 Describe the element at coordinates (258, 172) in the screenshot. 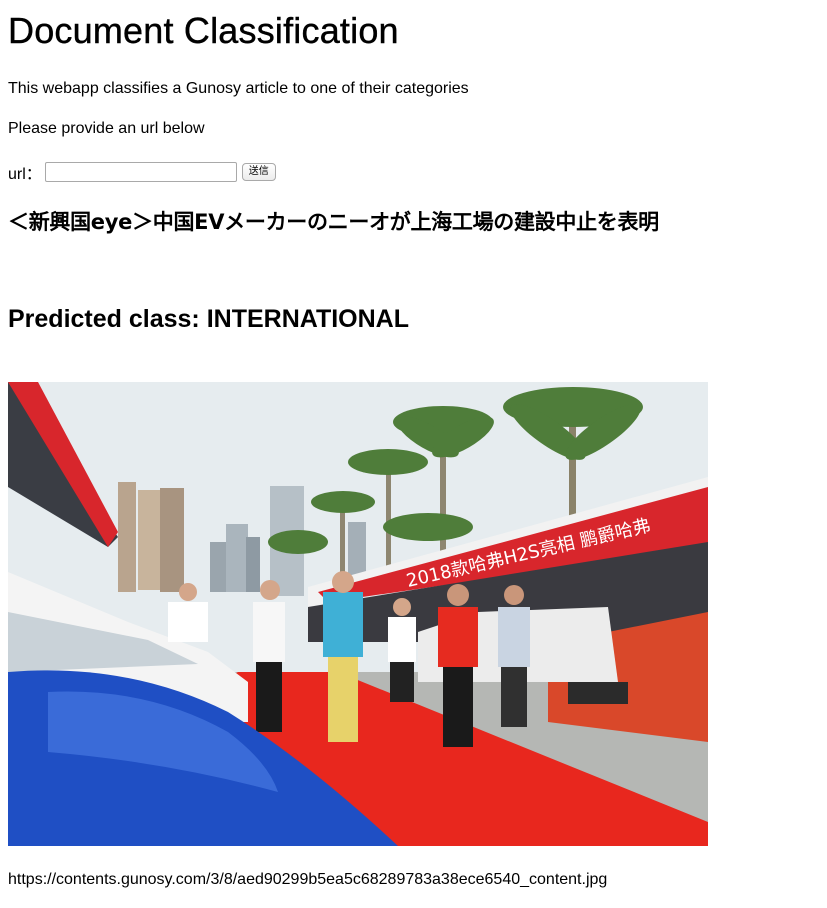

I see `submit-button: 送信` at that location.